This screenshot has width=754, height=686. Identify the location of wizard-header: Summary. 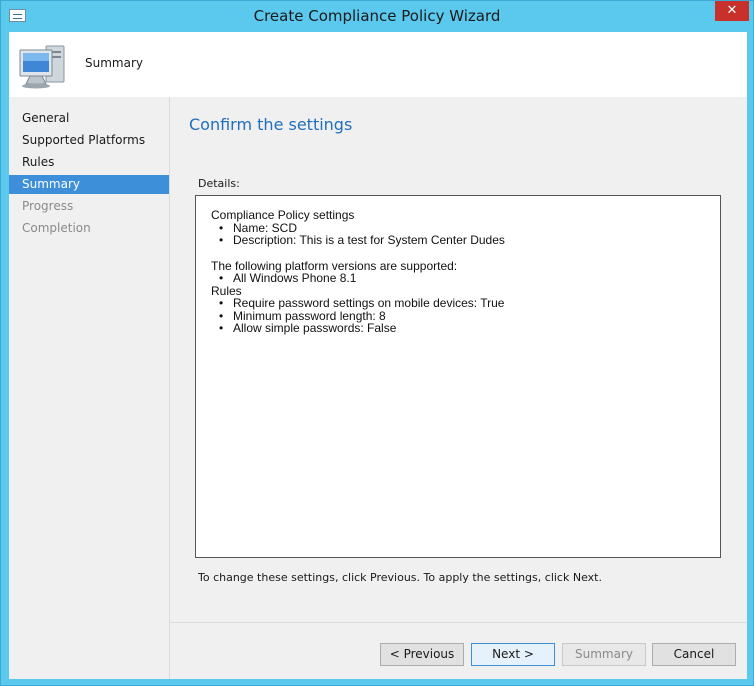
(378, 64).